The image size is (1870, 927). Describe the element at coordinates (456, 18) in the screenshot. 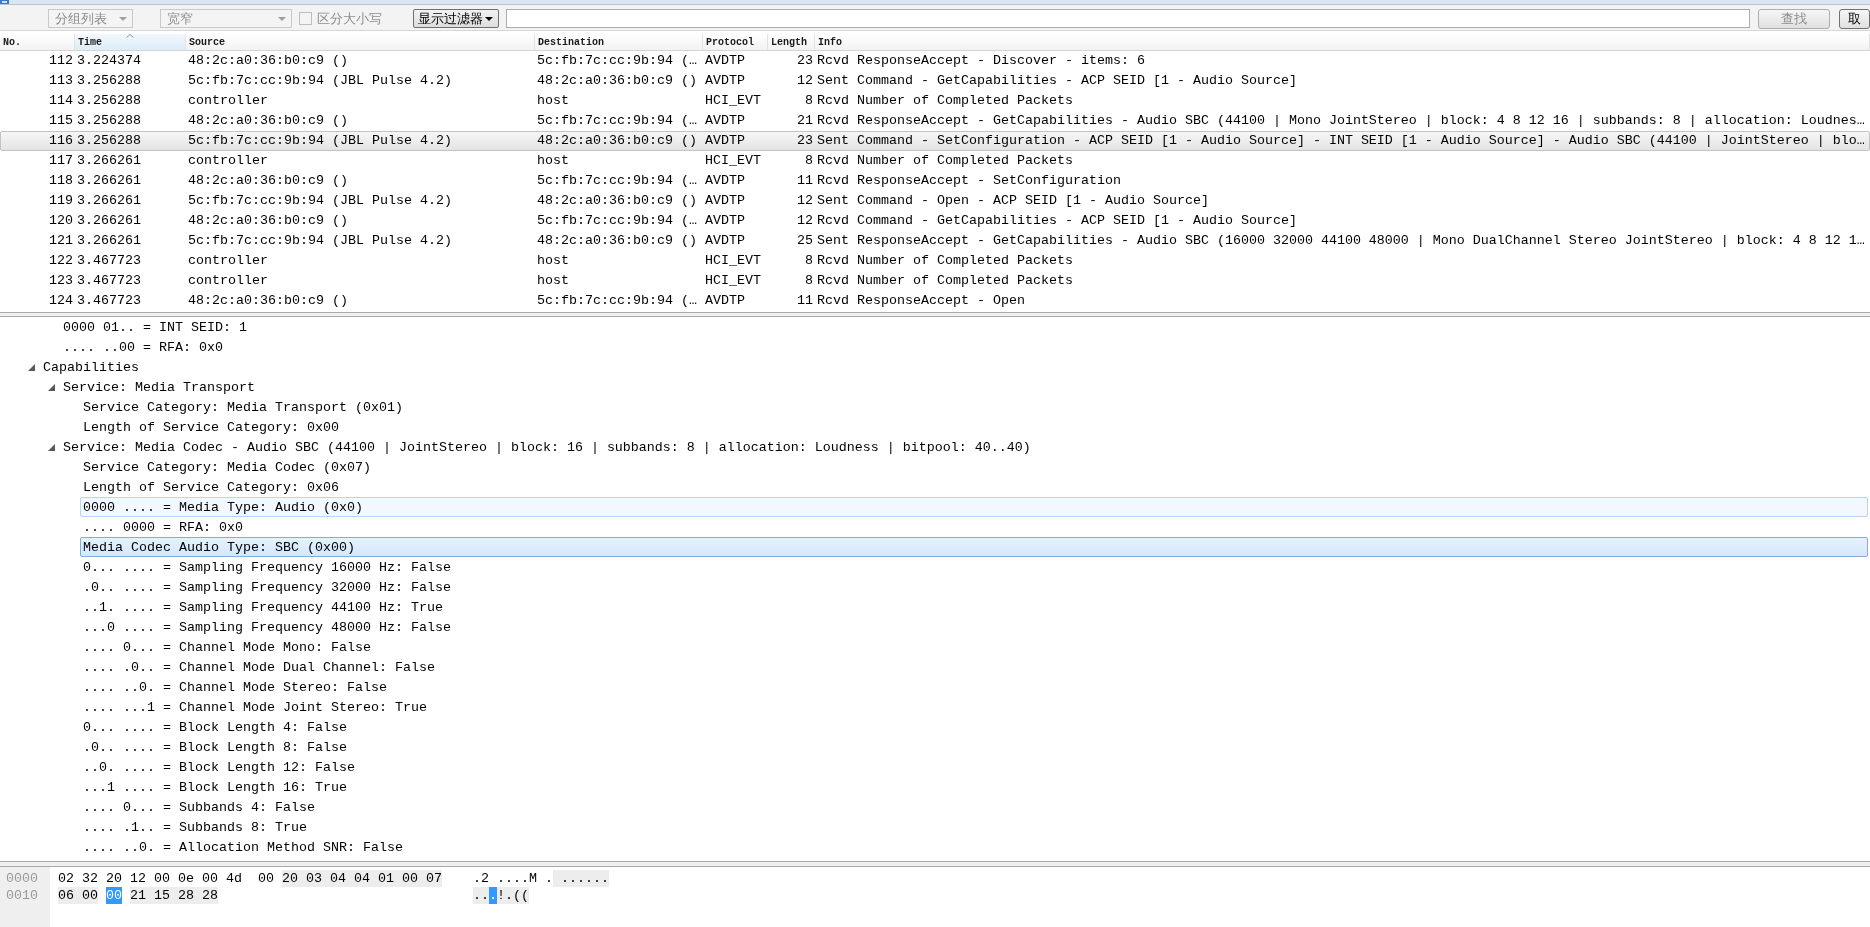

I see `filter-type-dropdown: 显示过滤器` at that location.